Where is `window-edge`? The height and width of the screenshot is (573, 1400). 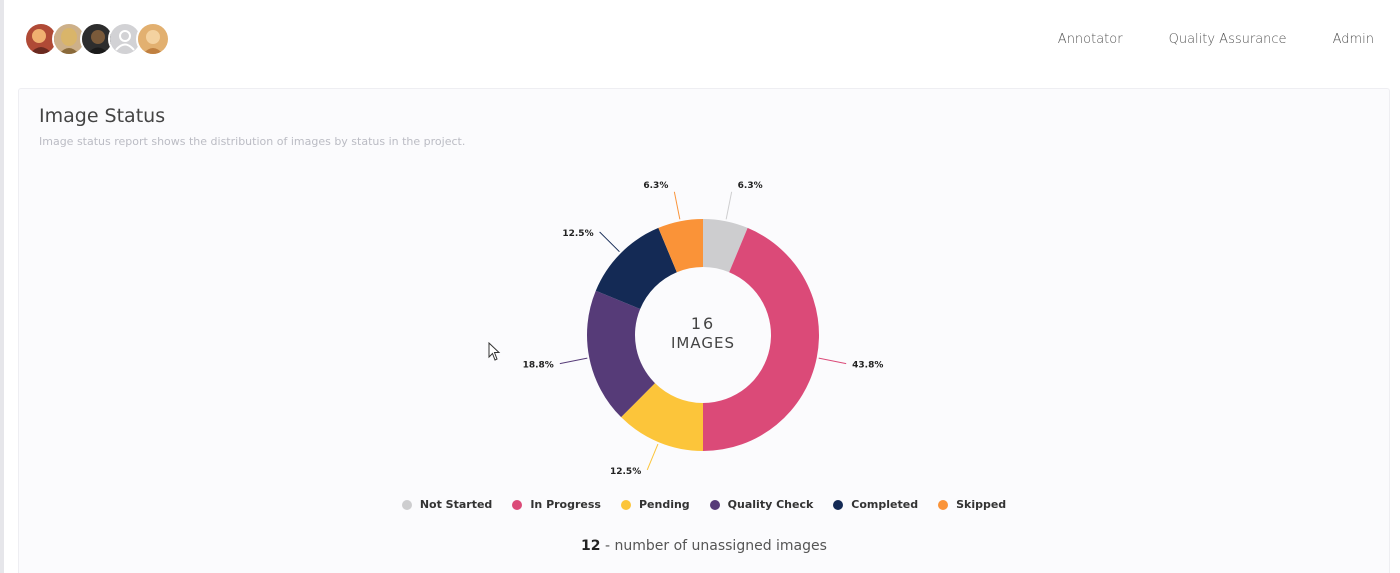 window-edge is located at coordinates (2, 286).